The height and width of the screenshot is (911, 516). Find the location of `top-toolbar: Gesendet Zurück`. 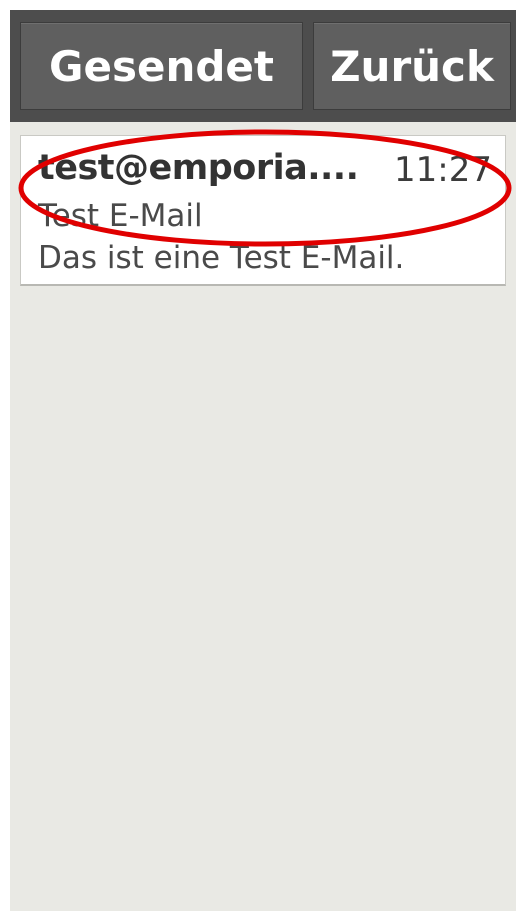

top-toolbar: Gesendet Zurück is located at coordinates (263, 66).